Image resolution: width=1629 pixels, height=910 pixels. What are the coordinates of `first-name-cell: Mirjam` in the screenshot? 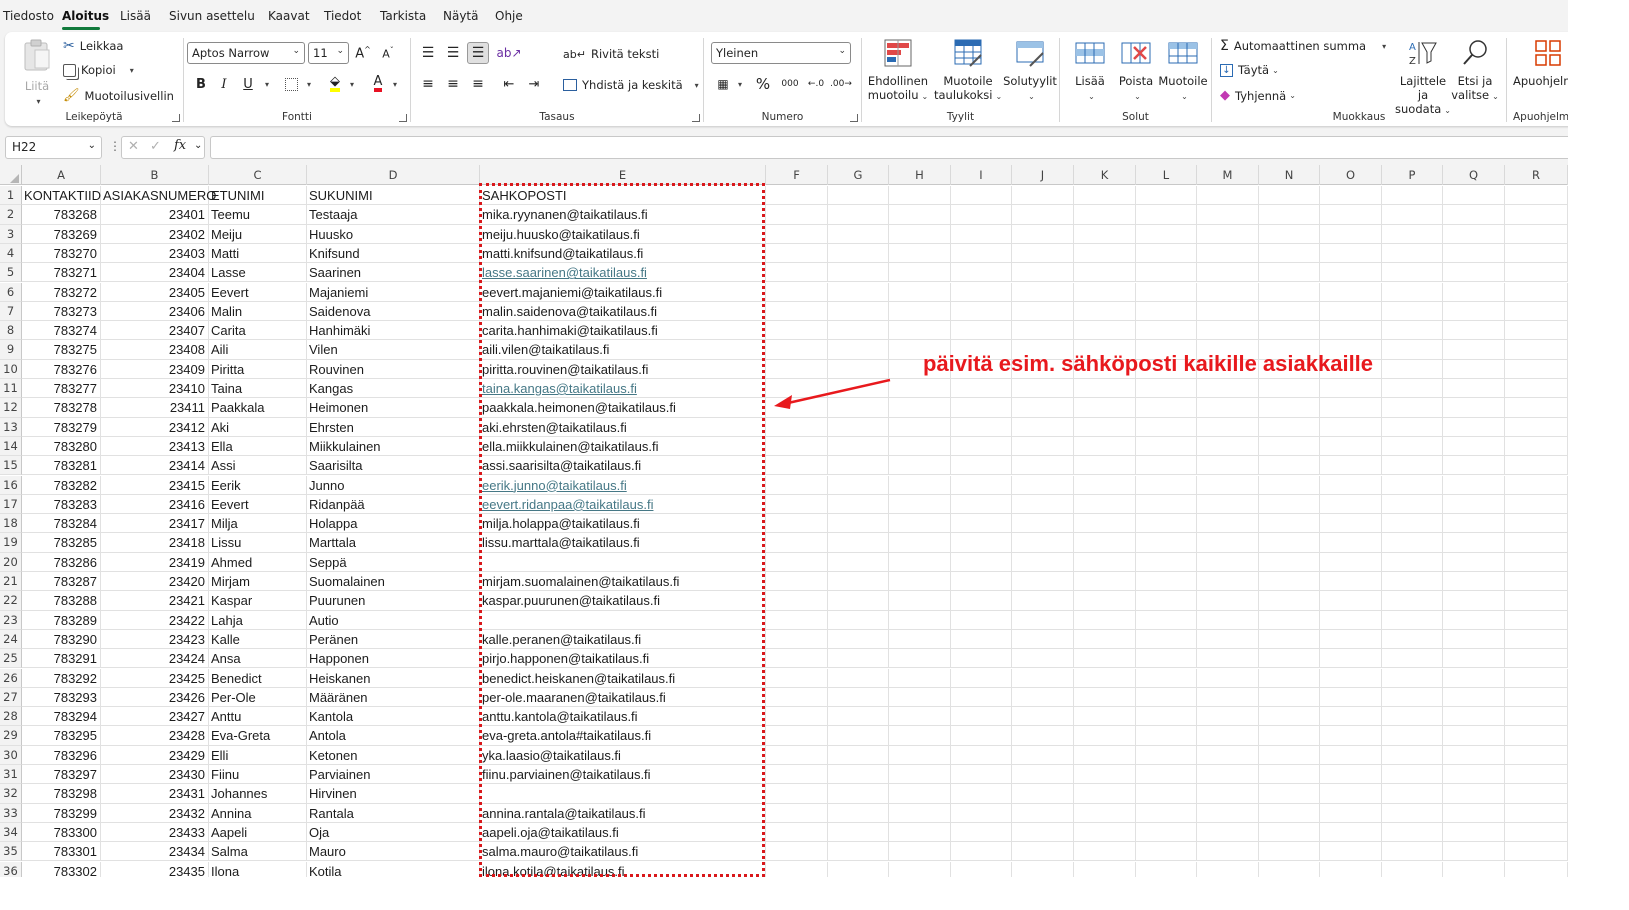 It's located at (258, 582).